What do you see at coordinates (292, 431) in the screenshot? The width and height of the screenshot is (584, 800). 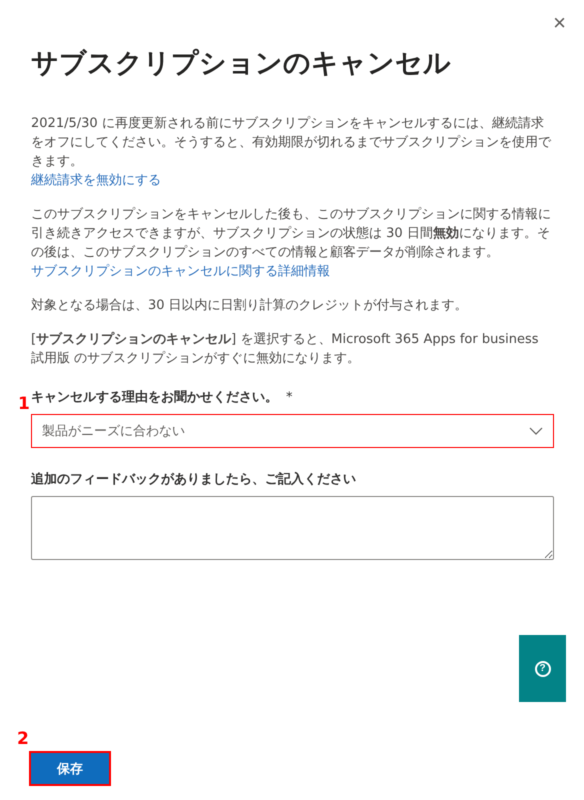 I see `reason-dropdown: 製品がニーズに合わない` at bounding box center [292, 431].